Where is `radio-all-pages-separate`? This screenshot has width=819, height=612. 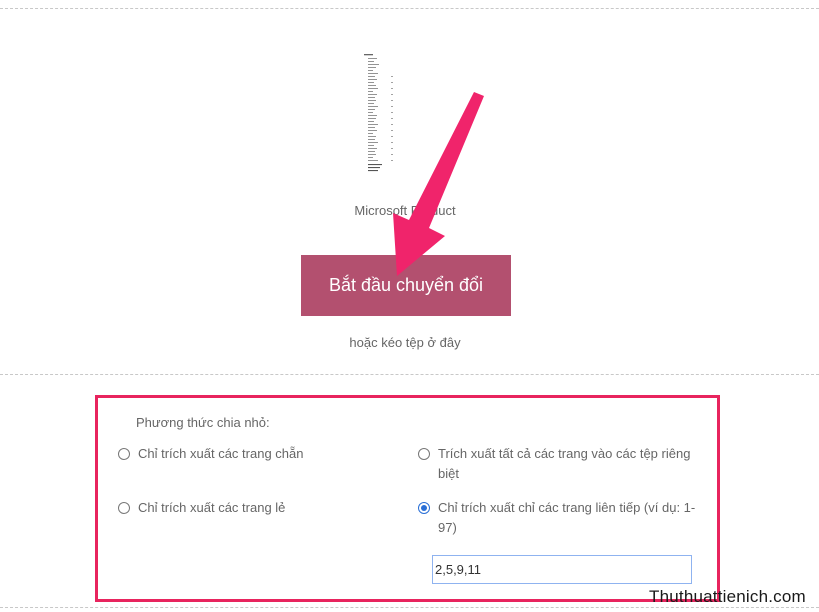 radio-all-pages-separate is located at coordinates (424, 454).